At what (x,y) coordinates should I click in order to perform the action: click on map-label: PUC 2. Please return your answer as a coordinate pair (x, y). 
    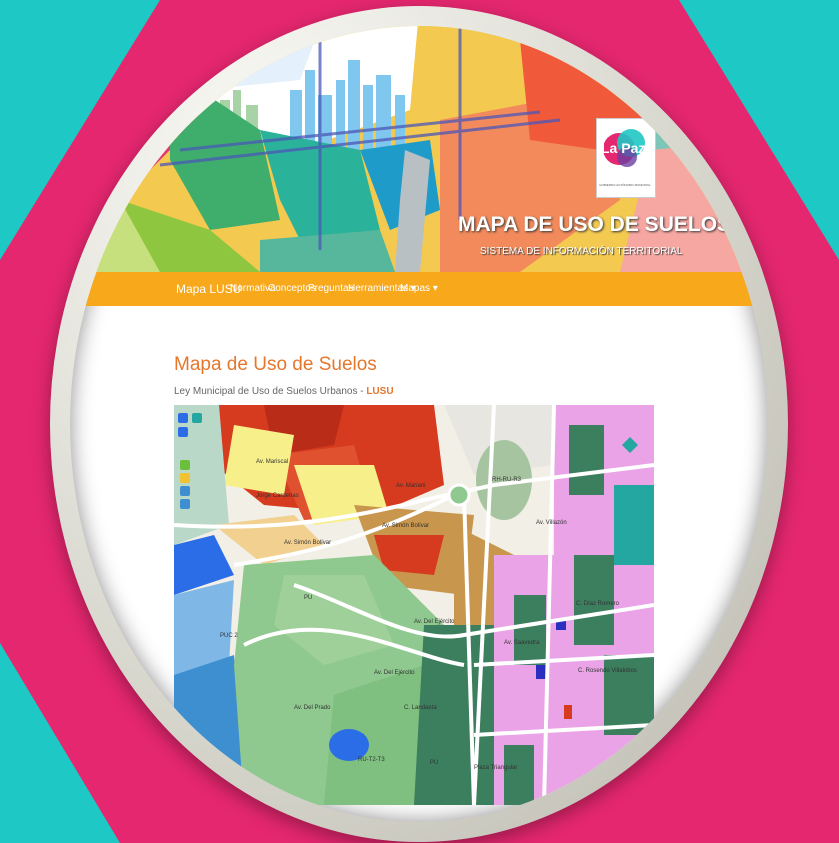
    Looking at the image, I should click on (229, 636).